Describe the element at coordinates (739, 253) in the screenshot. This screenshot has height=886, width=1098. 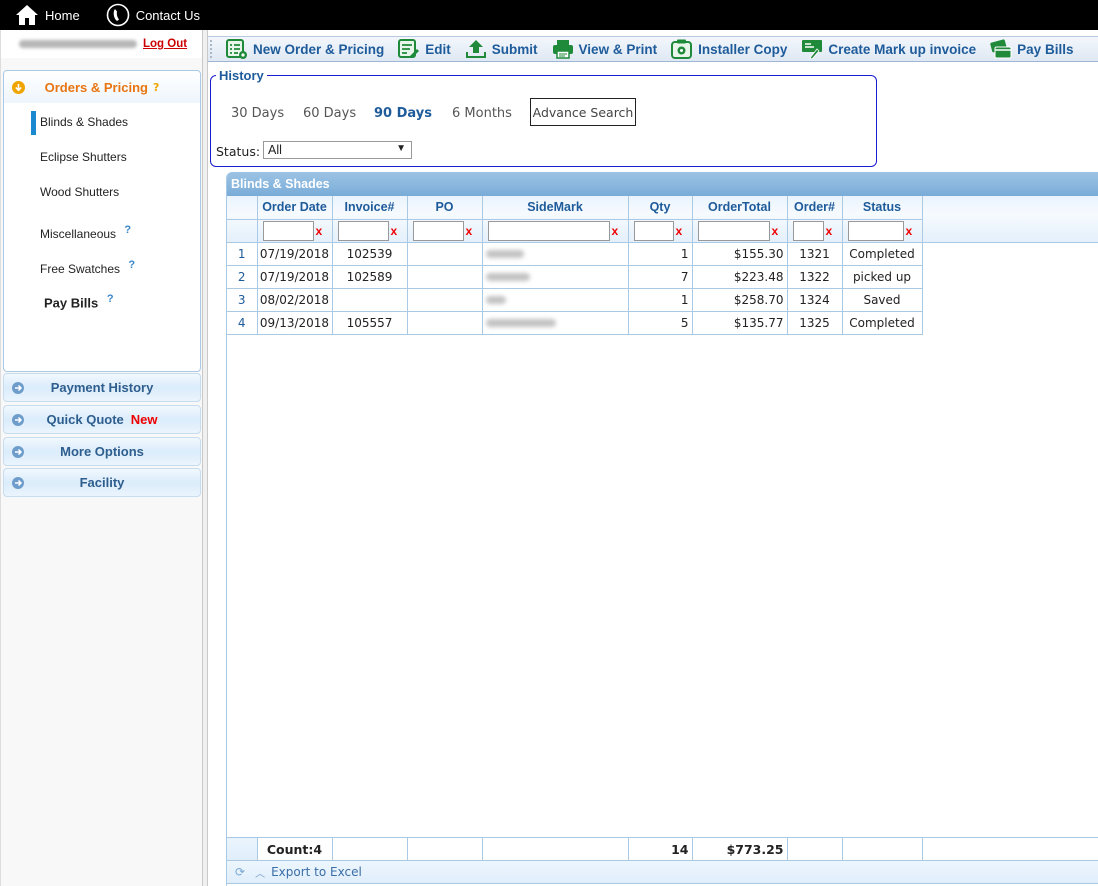
I see `cell-order-total: $155.30` at that location.